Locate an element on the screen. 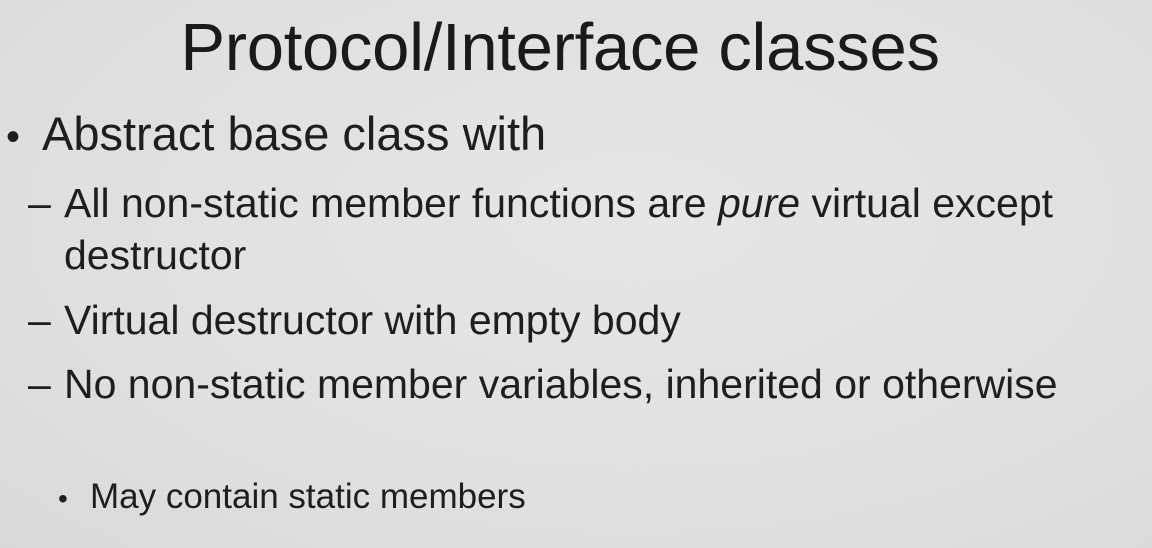  bullet-item: • Abstract base class with is located at coordinates (276, 135).